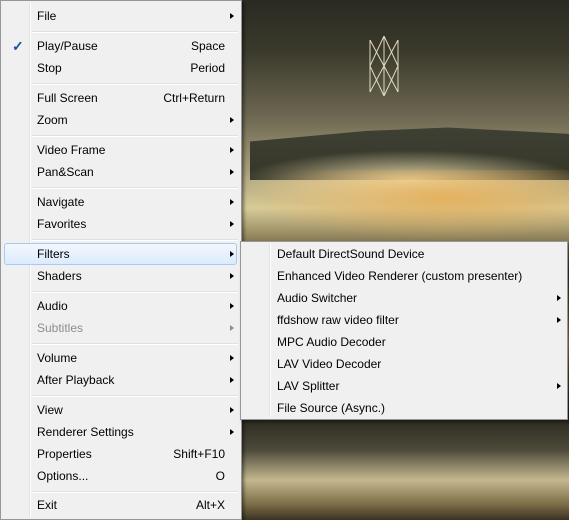  What do you see at coordinates (62, 224) in the screenshot?
I see `menu-item-label: Favorites` at bounding box center [62, 224].